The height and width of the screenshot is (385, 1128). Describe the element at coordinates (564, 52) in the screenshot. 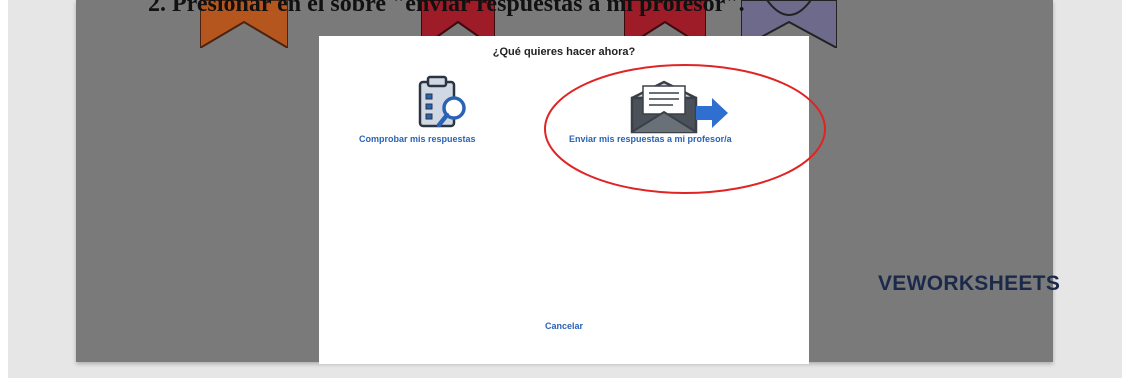

I see `dialog-title: ¿Qué quieres hacer ahora?` at that location.